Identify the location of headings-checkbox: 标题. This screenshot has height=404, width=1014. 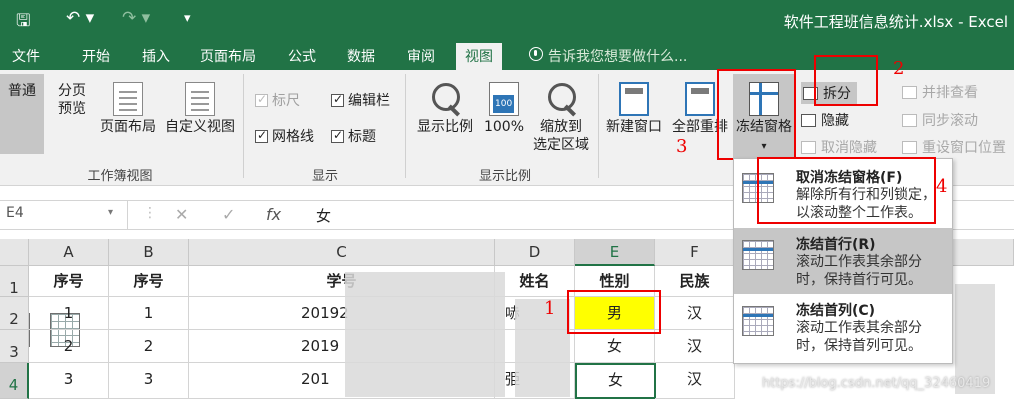
(353, 136).